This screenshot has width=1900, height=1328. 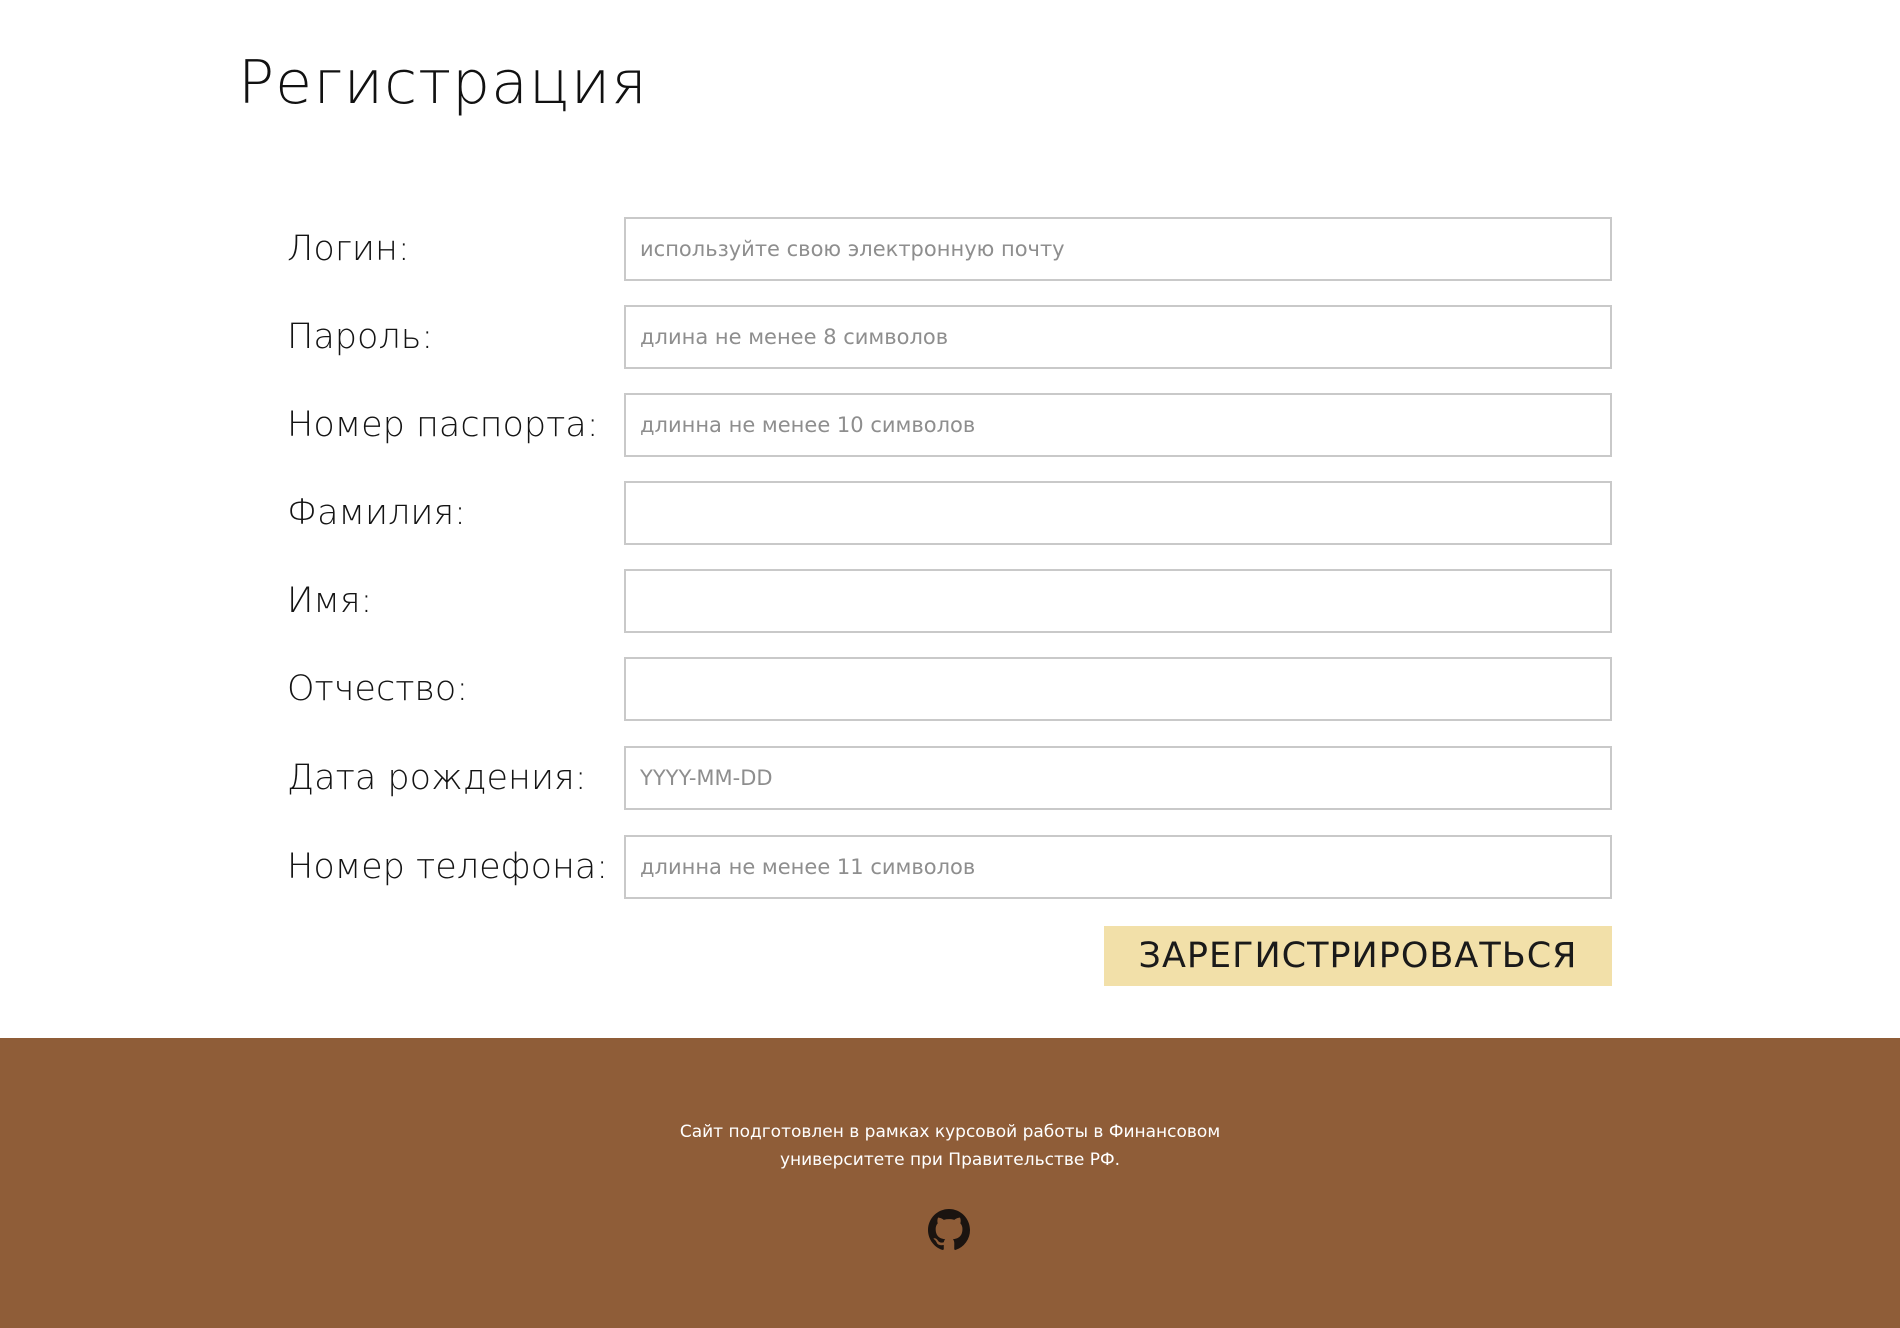 I want to click on surname-input, so click(x=1118, y=513).